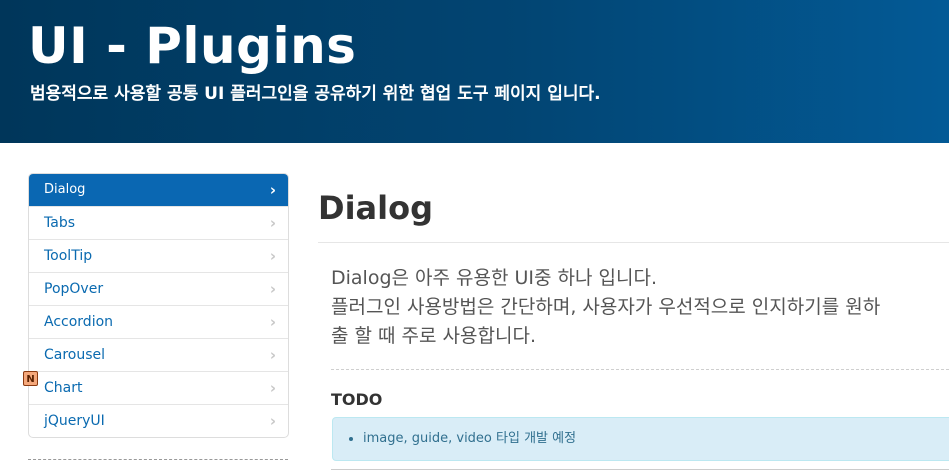  I want to click on sidebar-item-accordion: Accordion ›, so click(158, 321).